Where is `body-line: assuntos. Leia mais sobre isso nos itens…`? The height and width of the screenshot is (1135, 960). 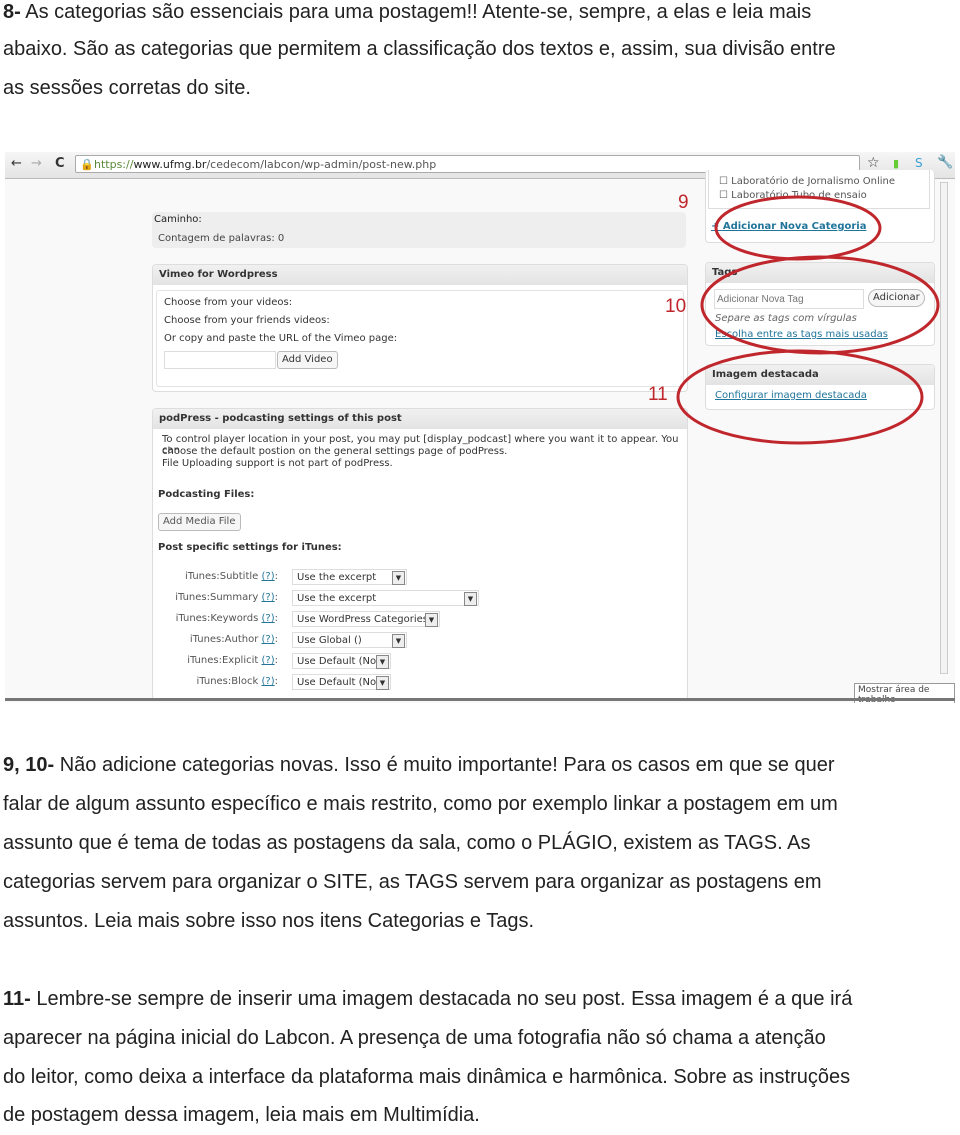
body-line: assuntos. Leia mais sobre isso nos itens… is located at coordinates (269, 921).